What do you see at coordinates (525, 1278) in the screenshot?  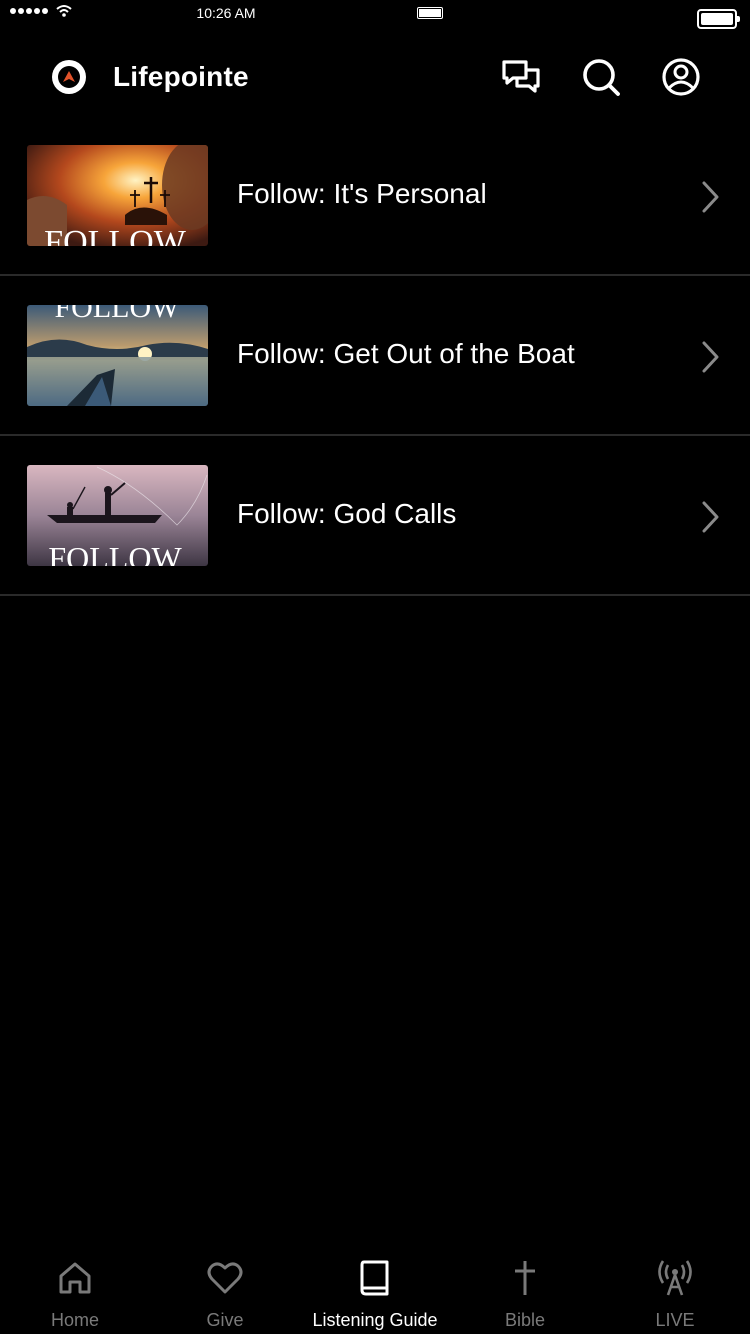 I see `cross-icon` at bounding box center [525, 1278].